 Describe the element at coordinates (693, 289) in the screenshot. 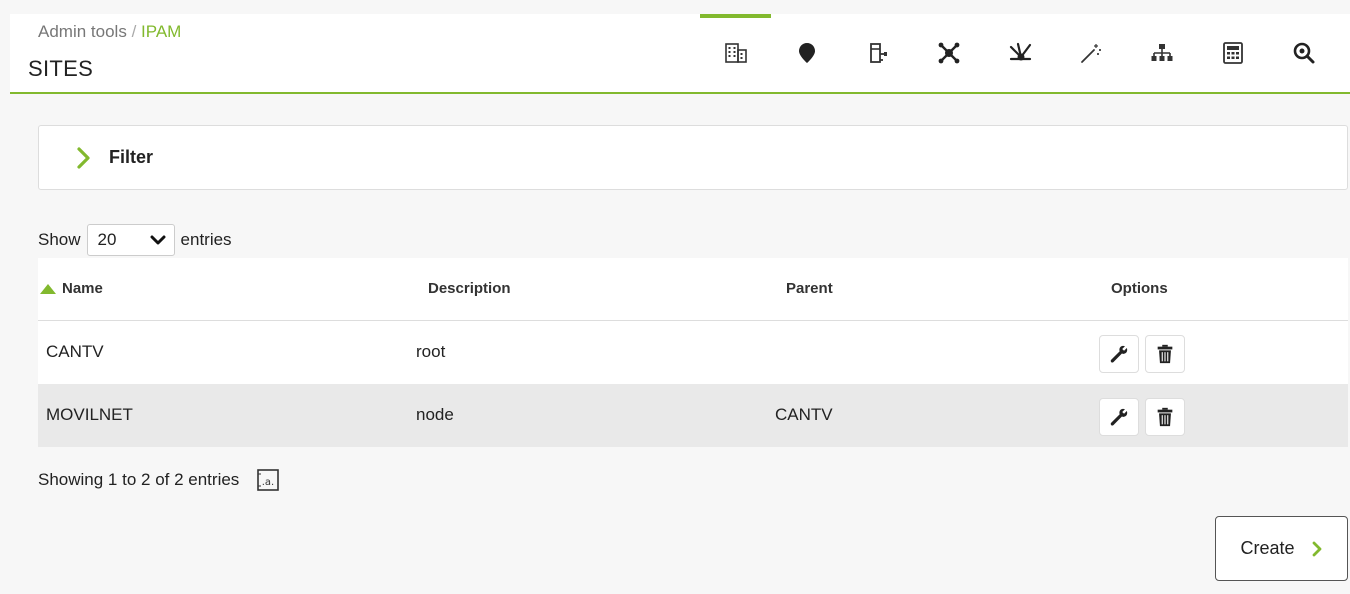

I see `table-header: Name Description Parent Options` at that location.